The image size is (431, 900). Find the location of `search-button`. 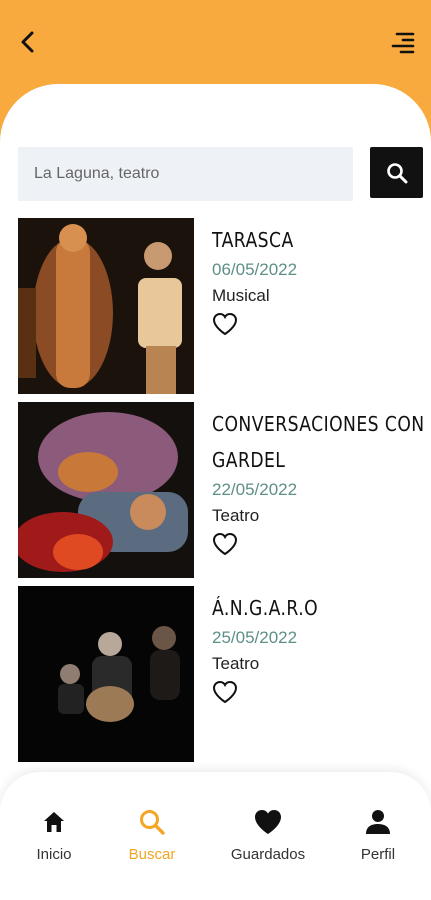

search-button is located at coordinates (396, 172).